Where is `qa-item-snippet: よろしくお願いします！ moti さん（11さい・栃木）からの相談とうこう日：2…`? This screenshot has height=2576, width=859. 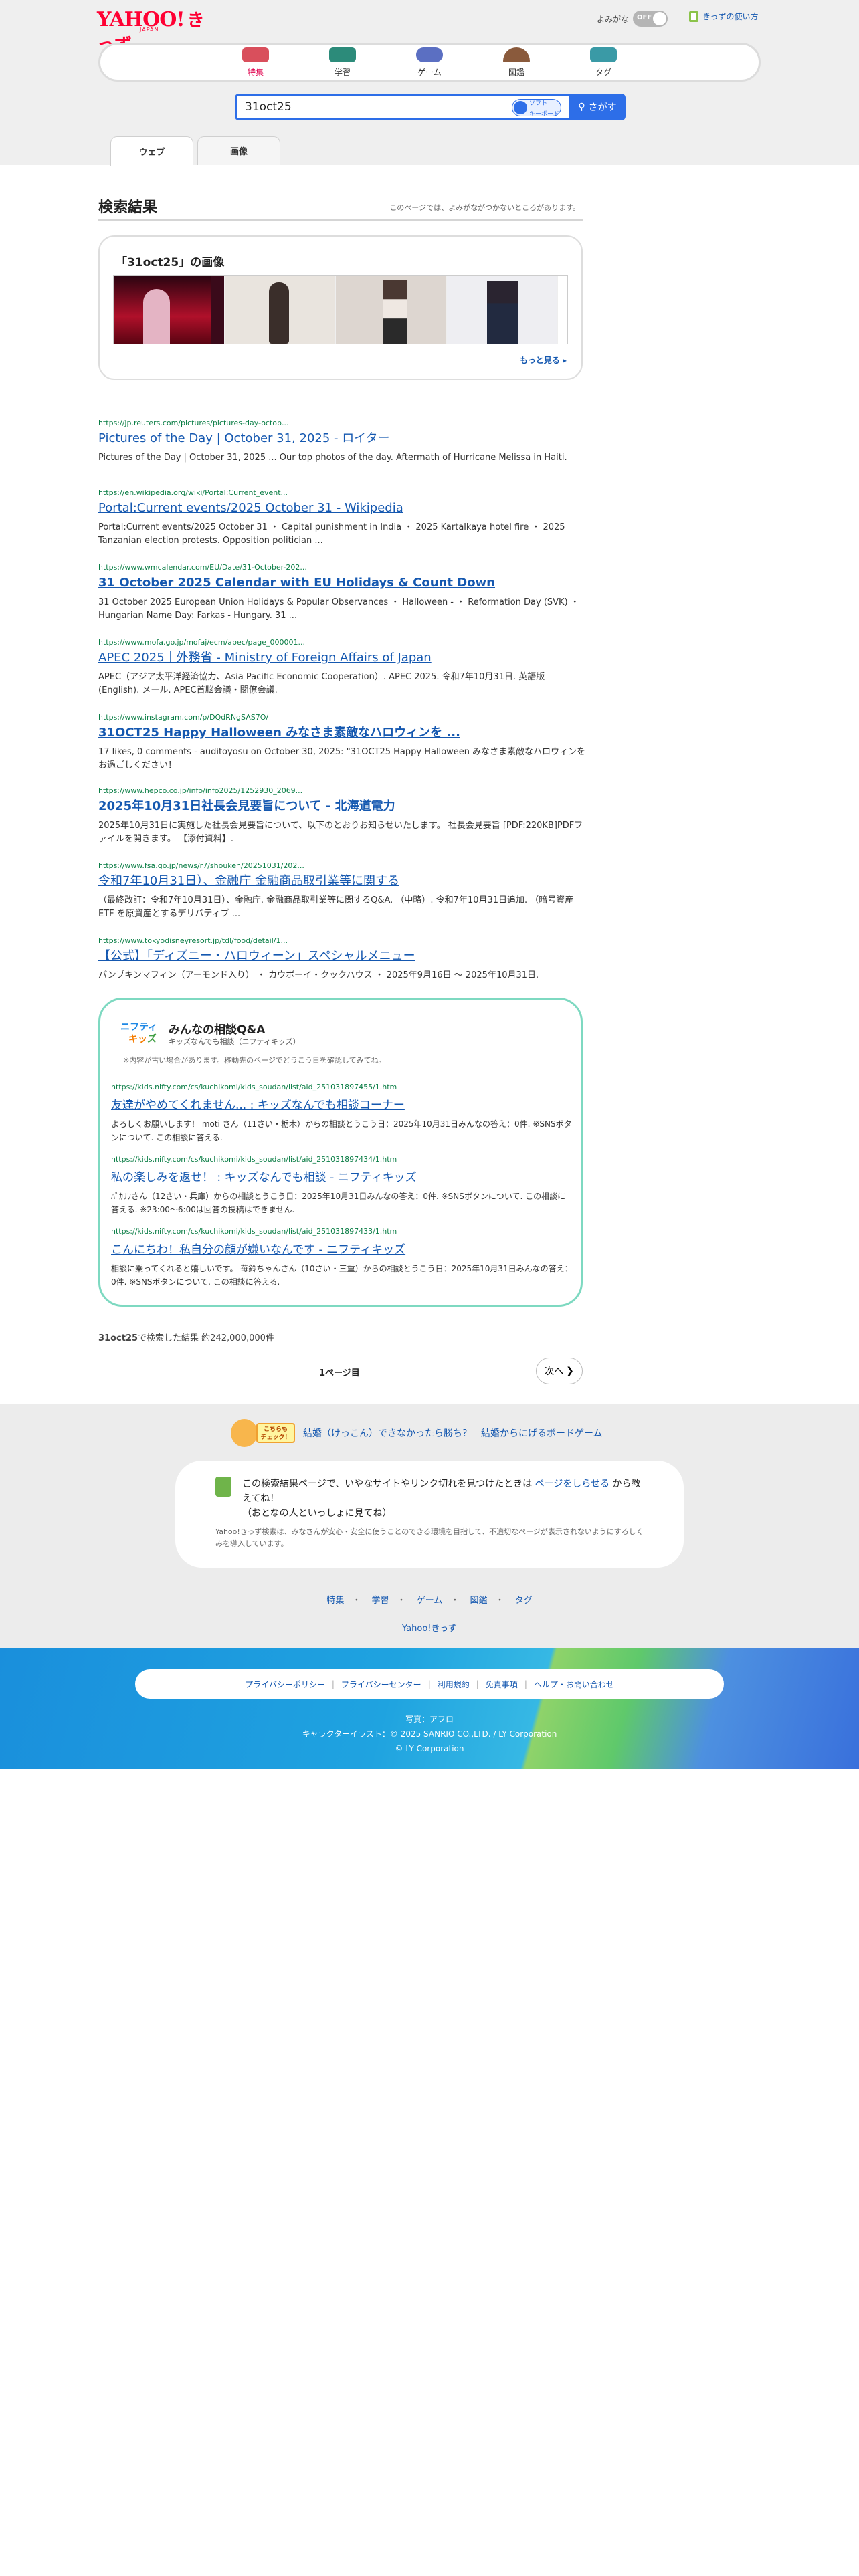
qa-item-snippet: よろしくお願いします！ moti さん（11さい・栃木）からの相談とうこう日：2… is located at coordinates (341, 1130).